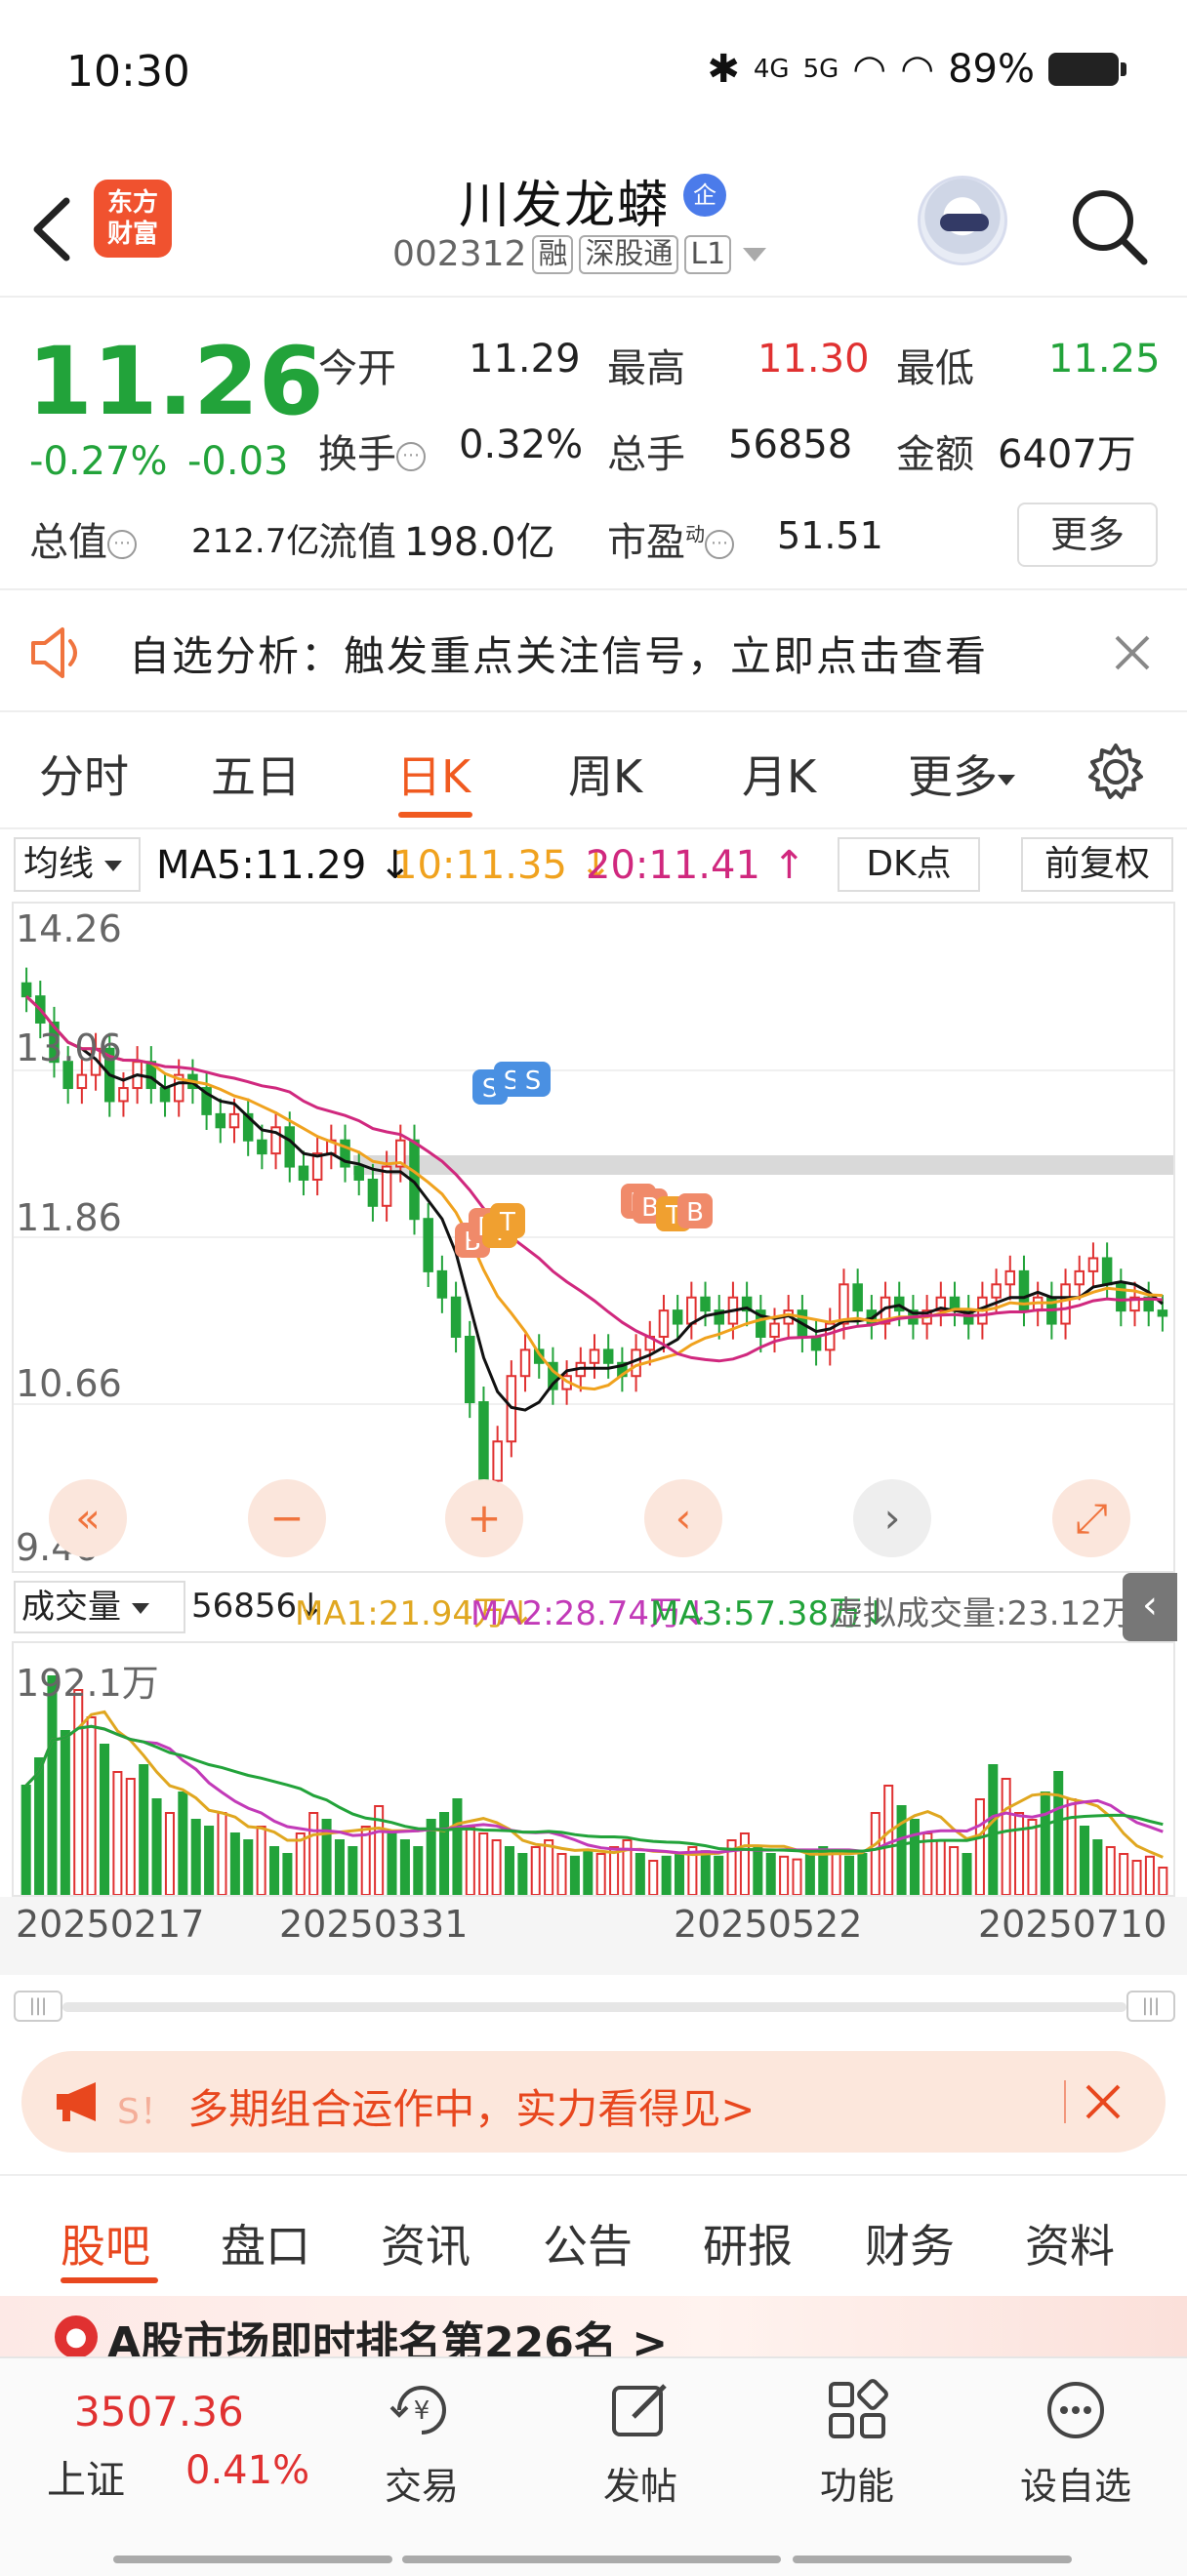 This screenshot has width=1187, height=2576. Describe the element at coordinates (639, 2410) in the screenshot. I see `post-icon` at that location.